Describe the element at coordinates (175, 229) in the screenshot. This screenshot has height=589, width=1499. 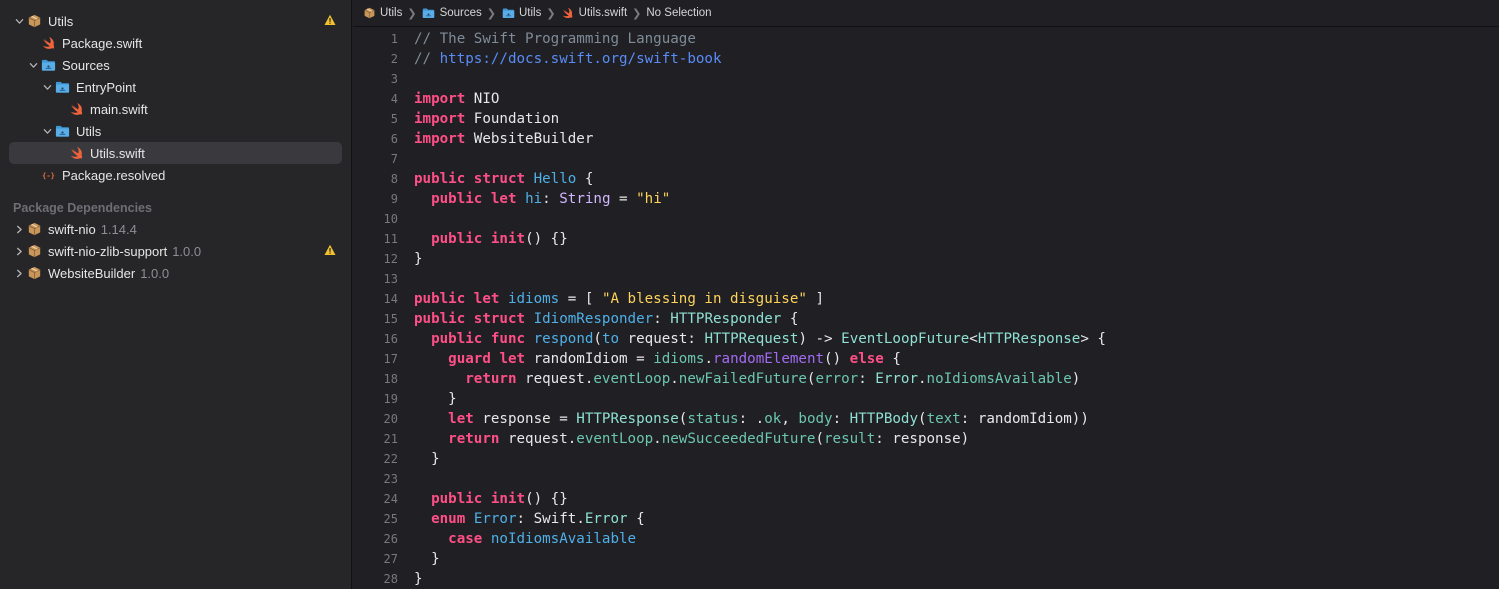
I see `dependency-item: swift-nio 1.14.4` at that location.